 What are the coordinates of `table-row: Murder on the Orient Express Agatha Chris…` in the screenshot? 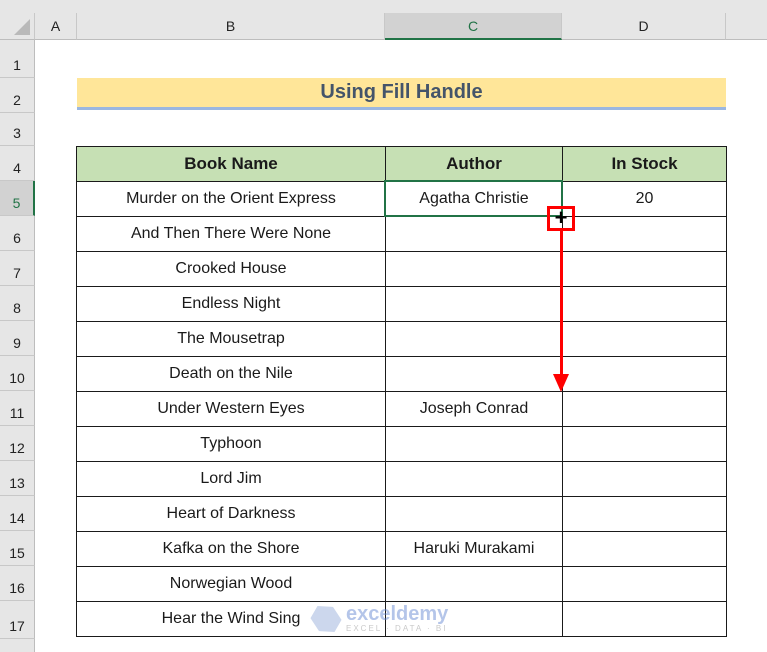 It's located at (401, 199).